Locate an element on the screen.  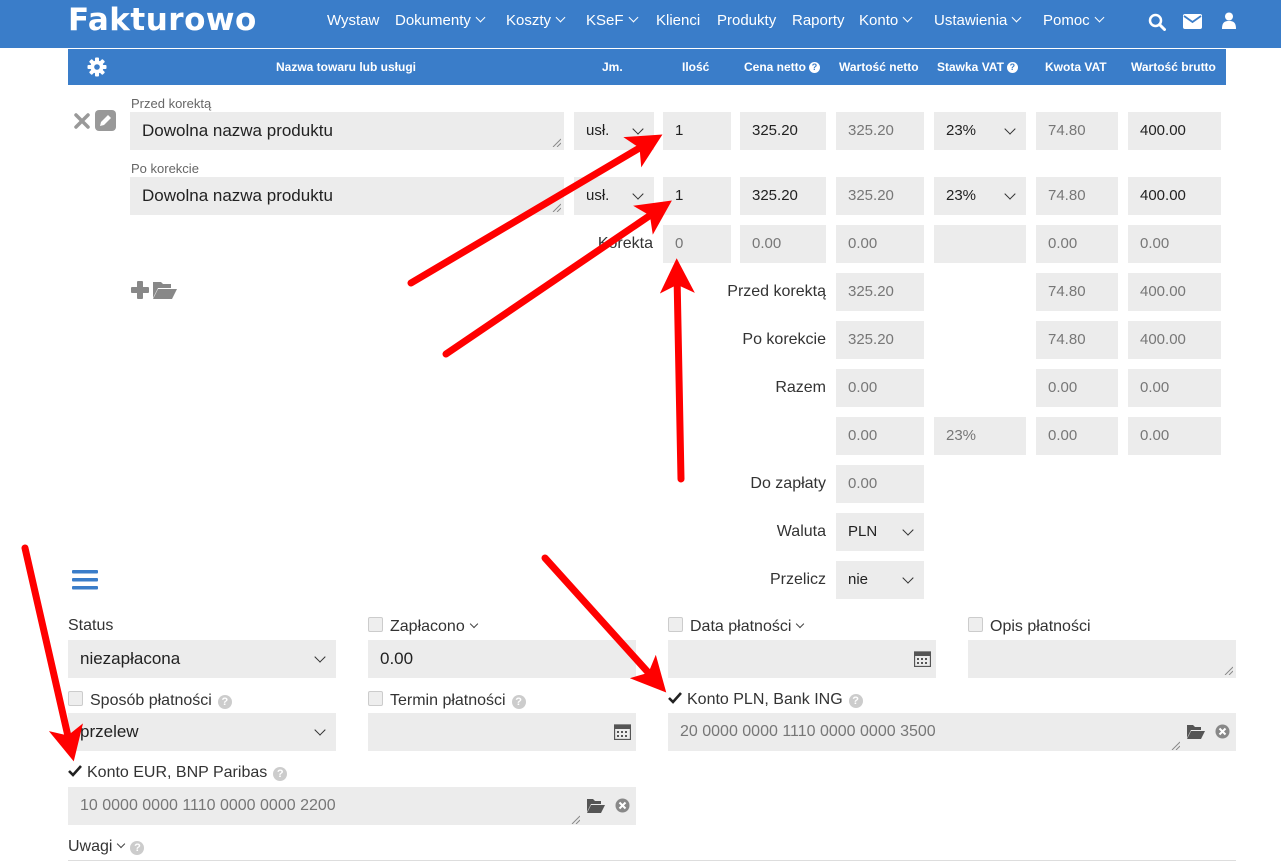
summary-before-vat: 74.80 is located at coordinates (1077, 292).